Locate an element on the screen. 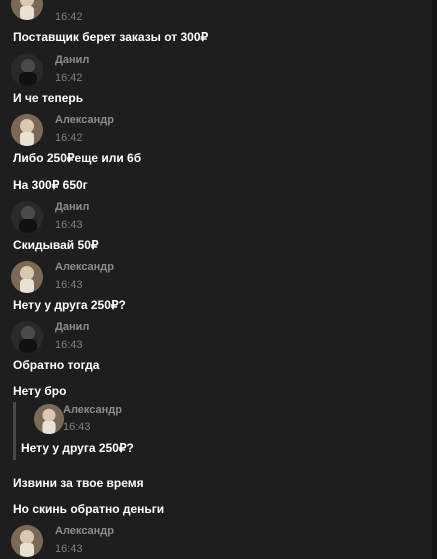 The width and height of the screenshot is (437, 559). message-text: Но скинь обратно деньги is located at coordinates (89, 509).